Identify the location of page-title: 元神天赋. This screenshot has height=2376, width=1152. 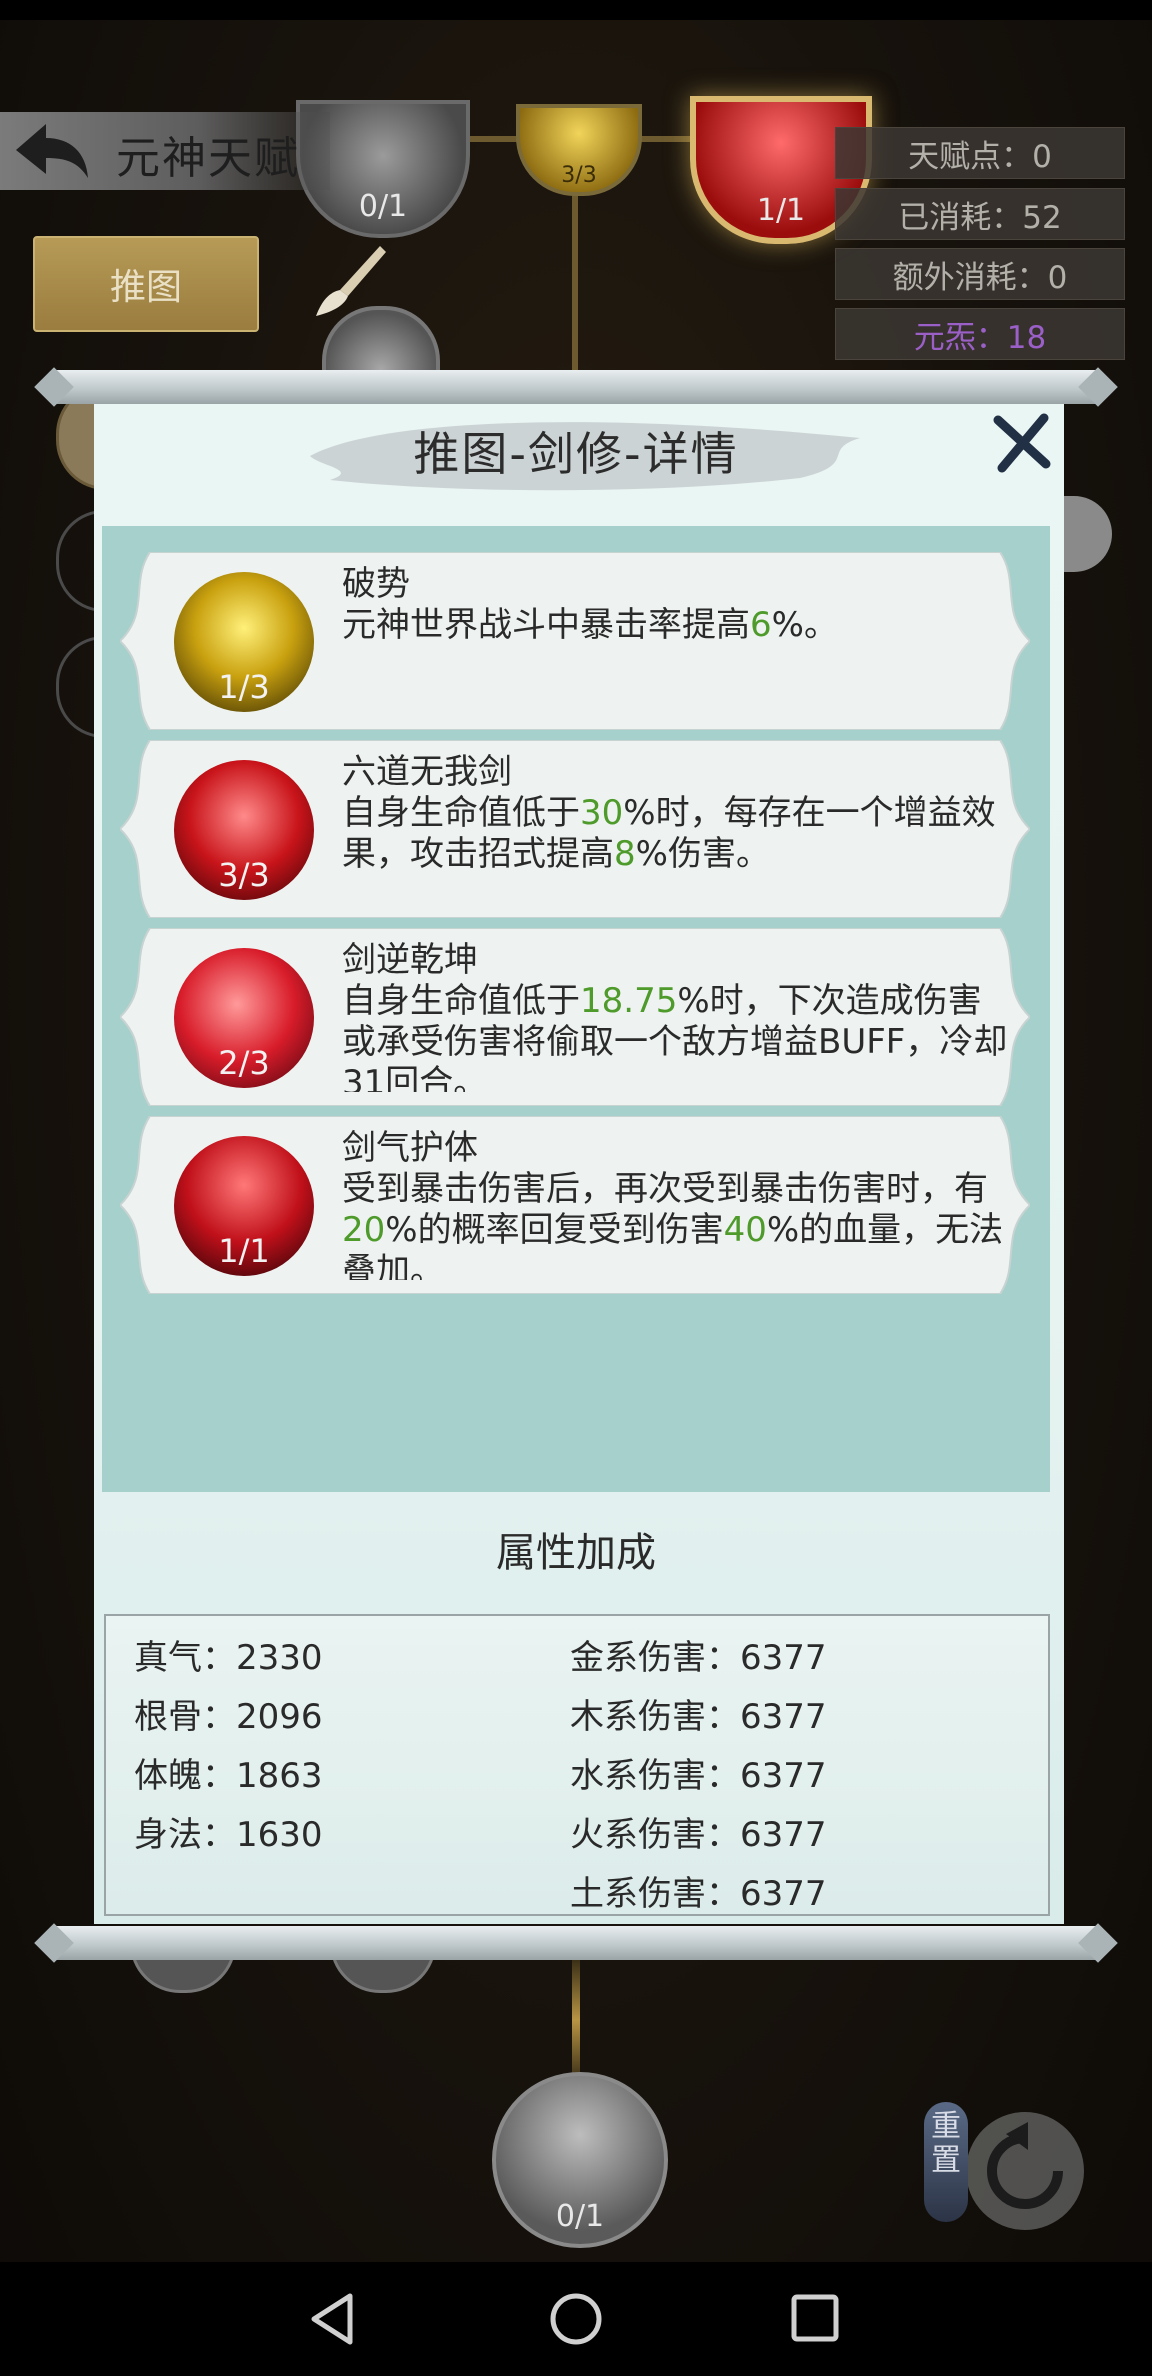
(208, 158).